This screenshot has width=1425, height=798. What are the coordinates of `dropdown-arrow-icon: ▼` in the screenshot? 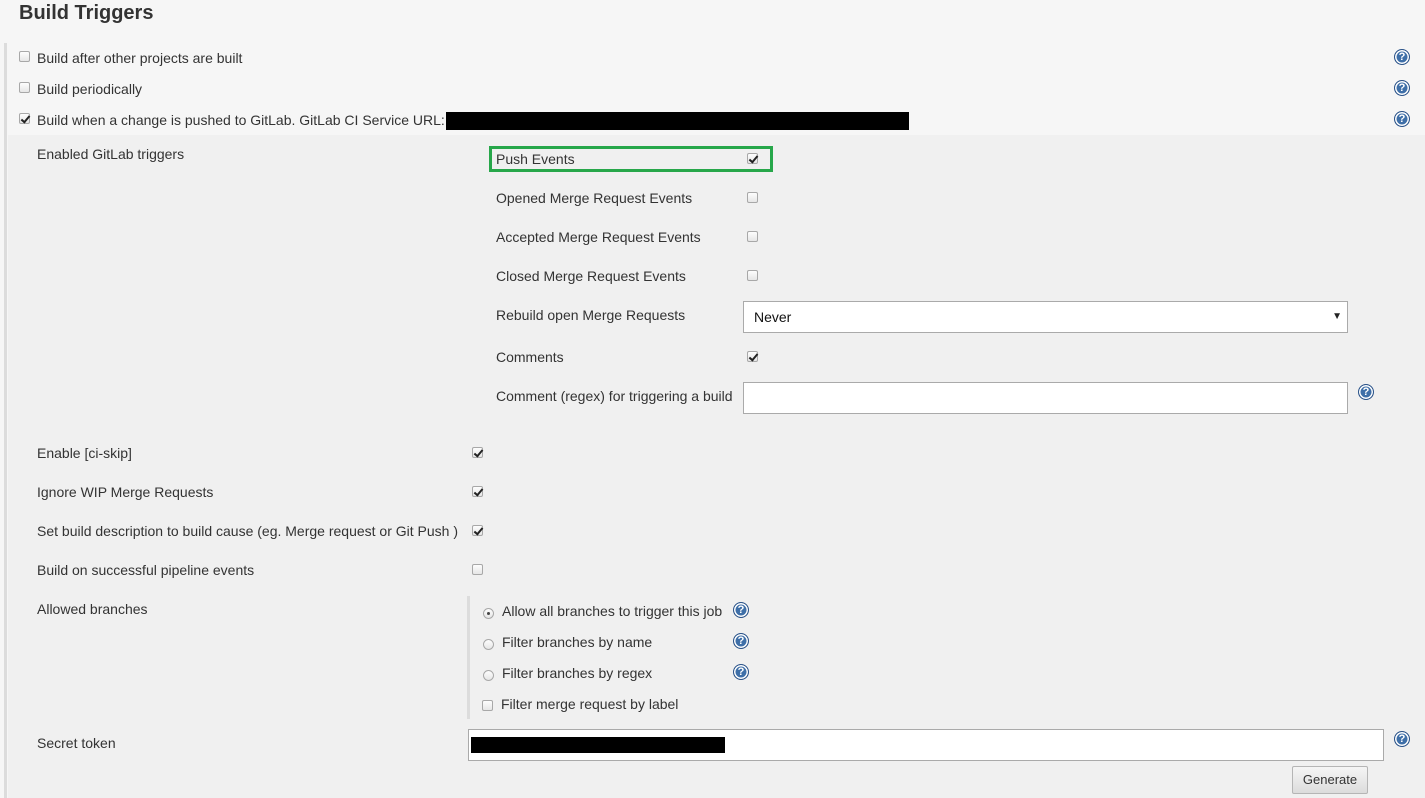 It's located at (1337, 316).